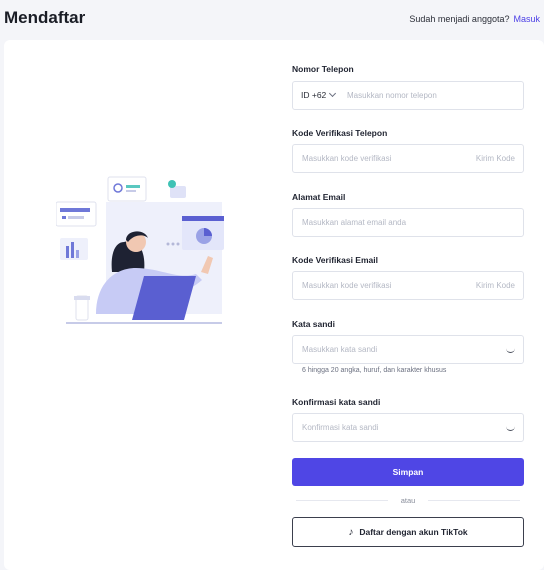  I want to click on send-email-code-button: Kirim Kode, so click(495, 285).